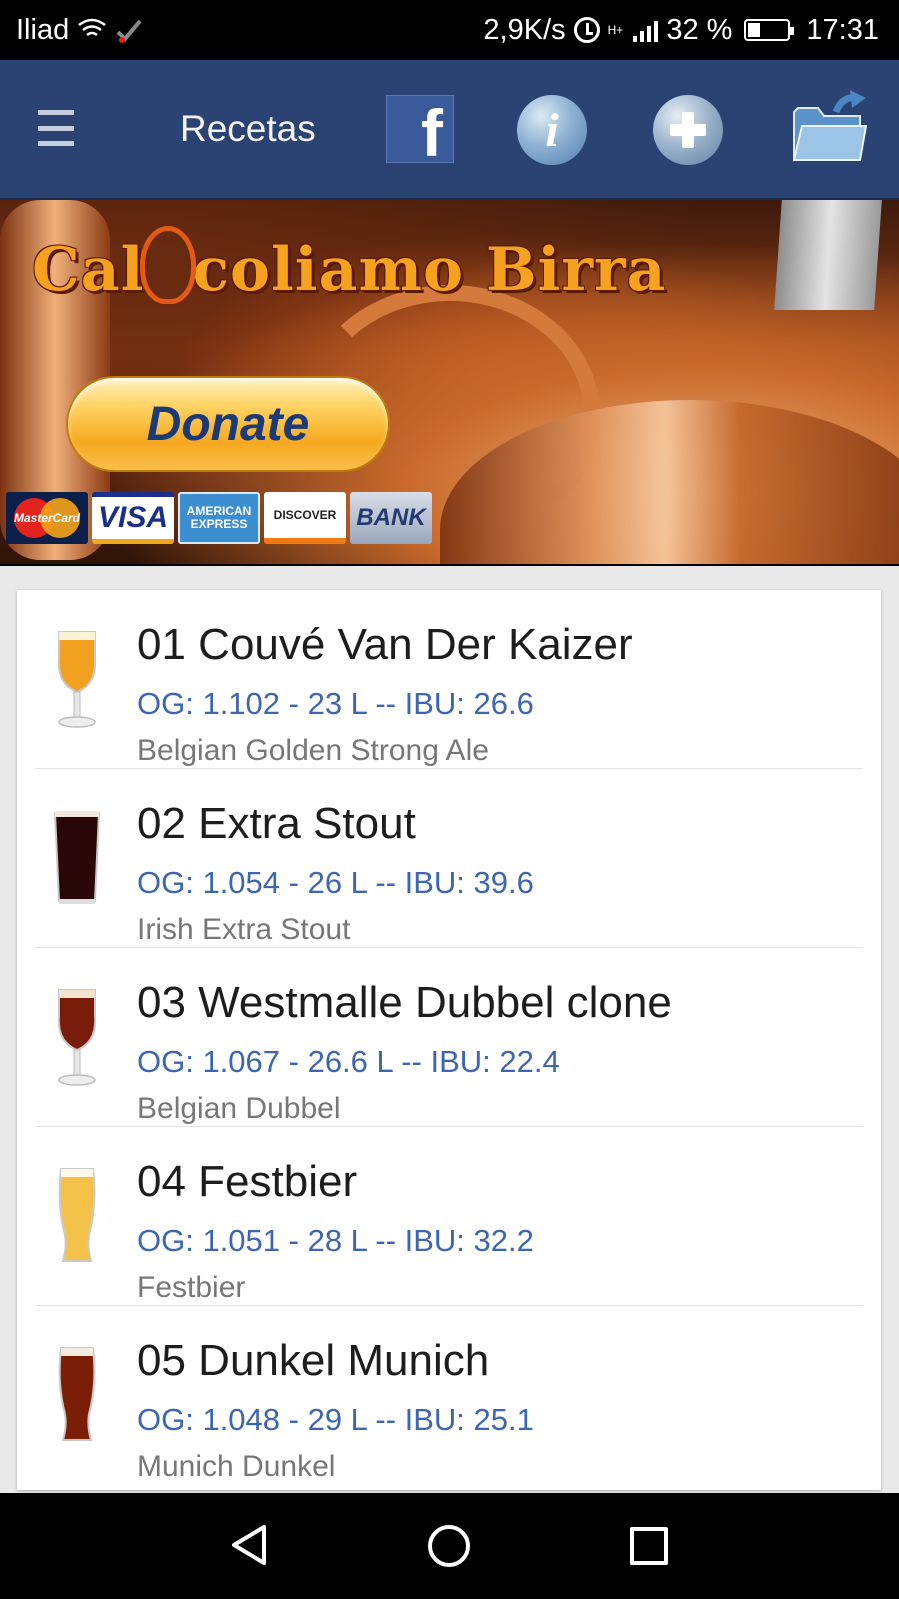 The height and width of the screenshot is (1599, 899). What do you see at coordinates (191, 1287) in the screenshot?
I see `recipe-style: Festbier` at bounding box center [191, 1287].